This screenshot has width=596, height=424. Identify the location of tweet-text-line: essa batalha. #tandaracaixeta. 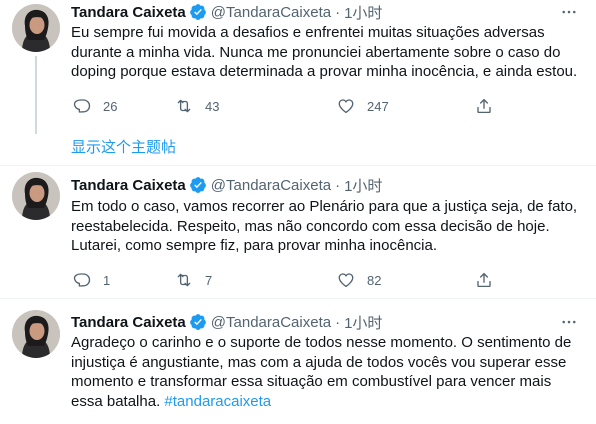
(328, 402).